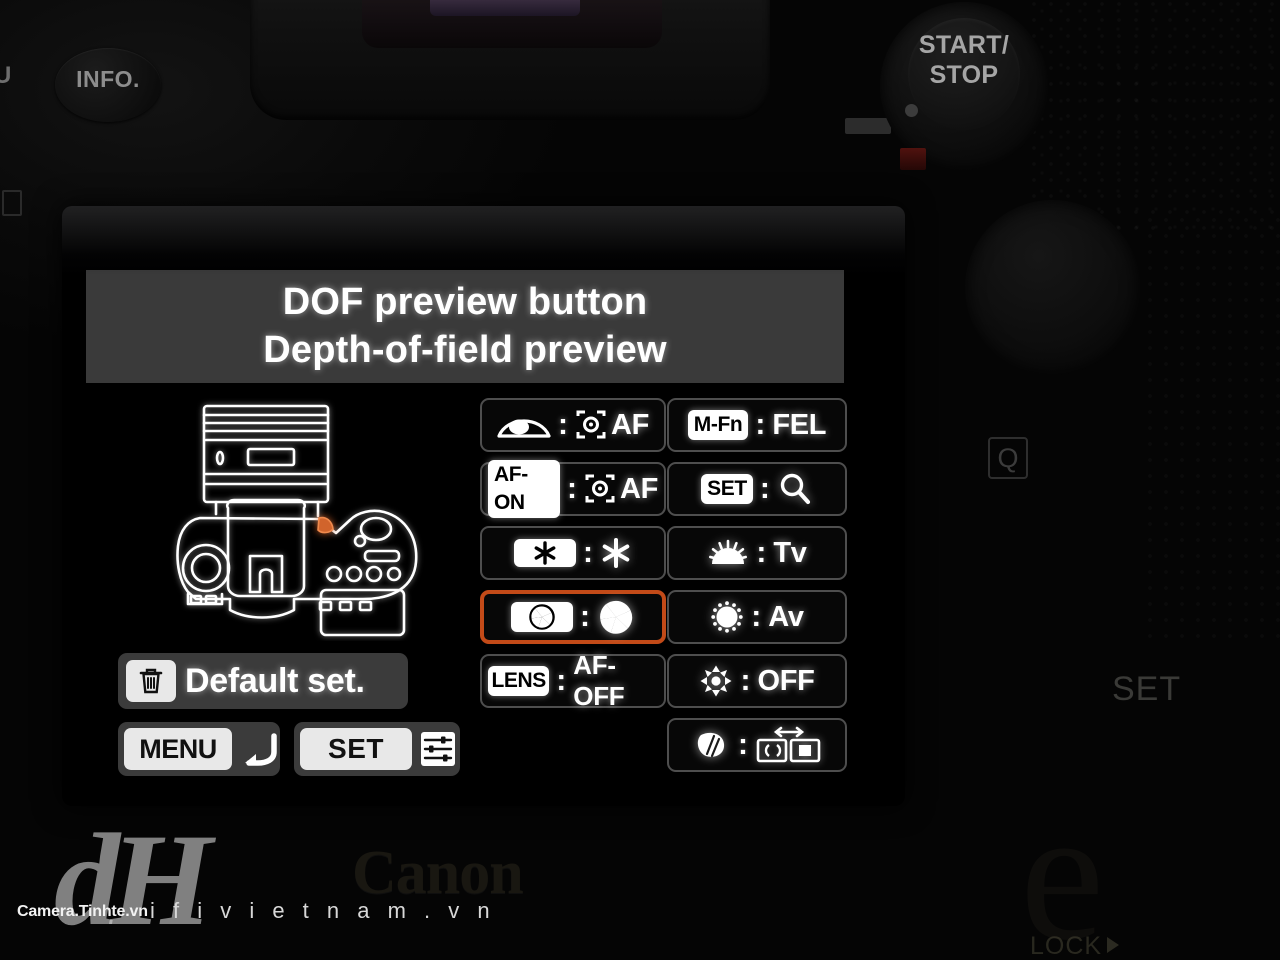 The image size is (1280, 960). What do you see at coordinates (728, 553) in the screenshot?
I see `main-dial-icon` at bounding box center [728, 553].